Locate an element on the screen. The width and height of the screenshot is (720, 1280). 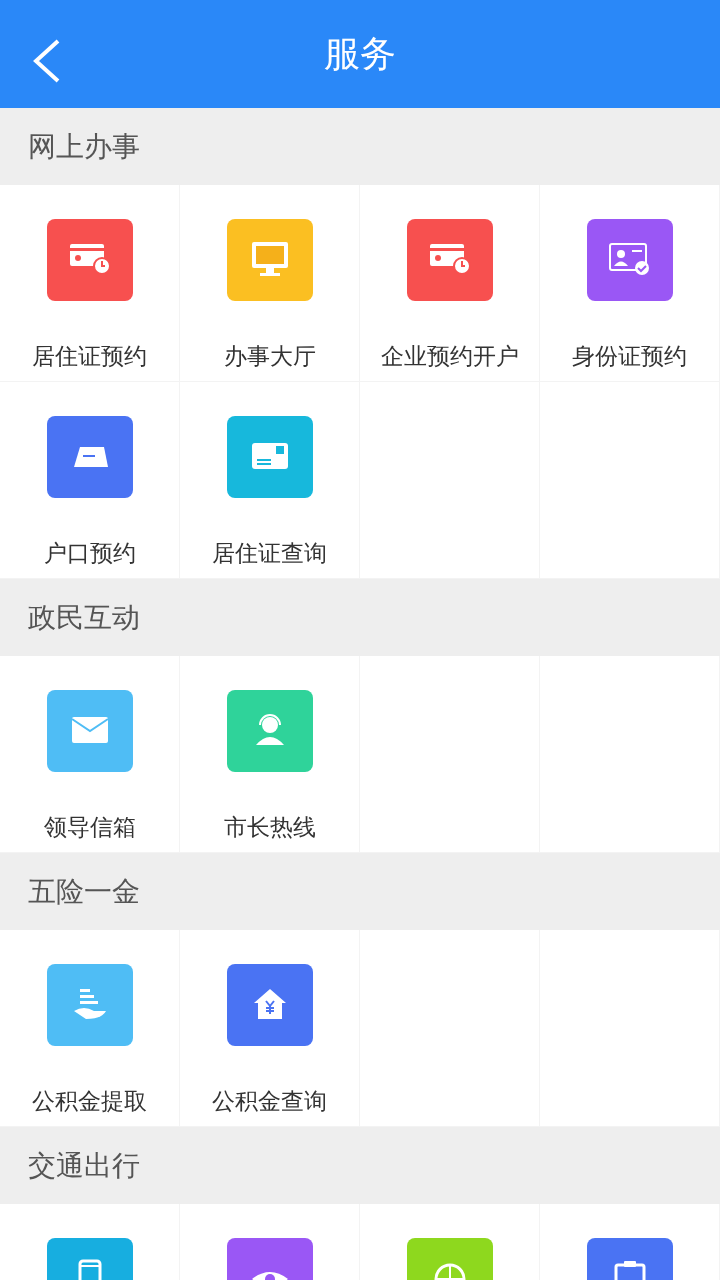
section-title: 五险一金 is located at coordinates (84, 891).